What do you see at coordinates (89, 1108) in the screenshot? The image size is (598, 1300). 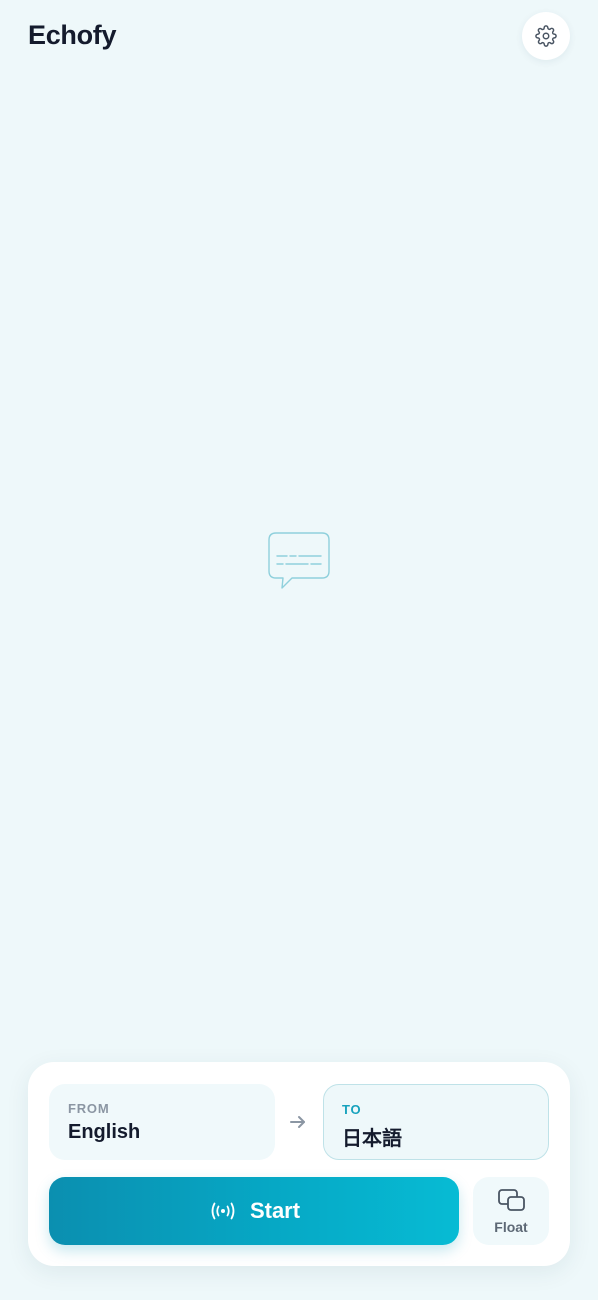 I see `source-language-caption: FROM` at bounding box center [89, 1108].